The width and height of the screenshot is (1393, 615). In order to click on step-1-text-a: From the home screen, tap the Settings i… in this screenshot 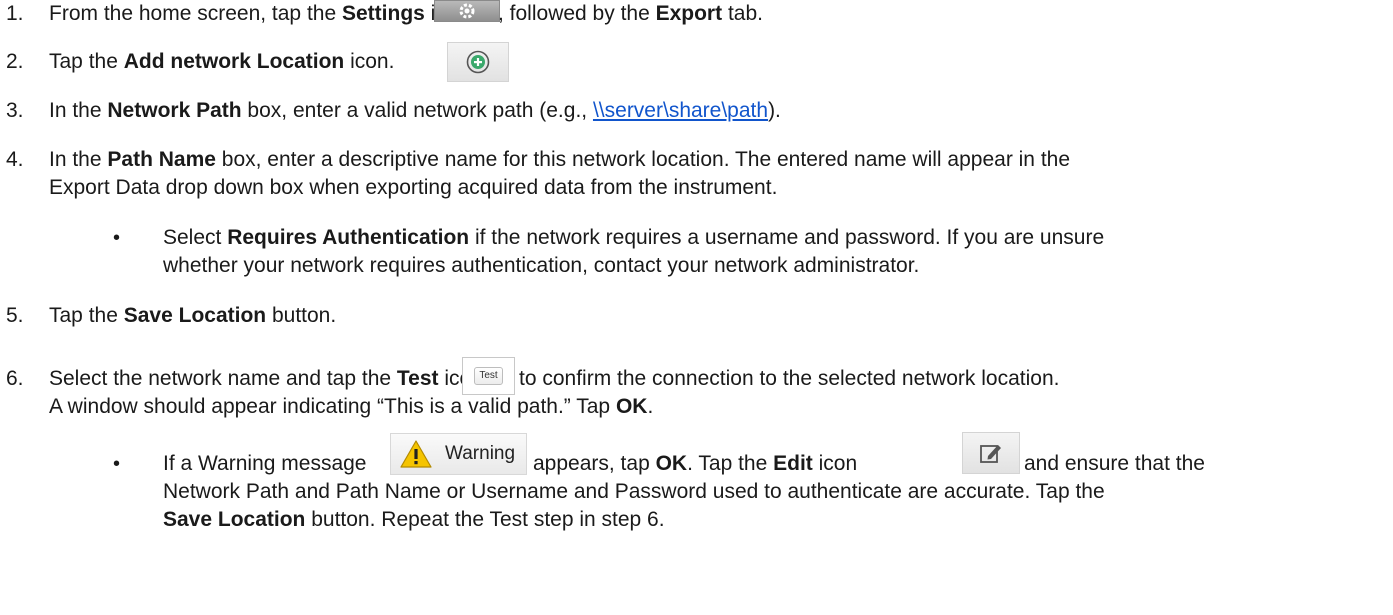, I will do `click(259, 13)`.